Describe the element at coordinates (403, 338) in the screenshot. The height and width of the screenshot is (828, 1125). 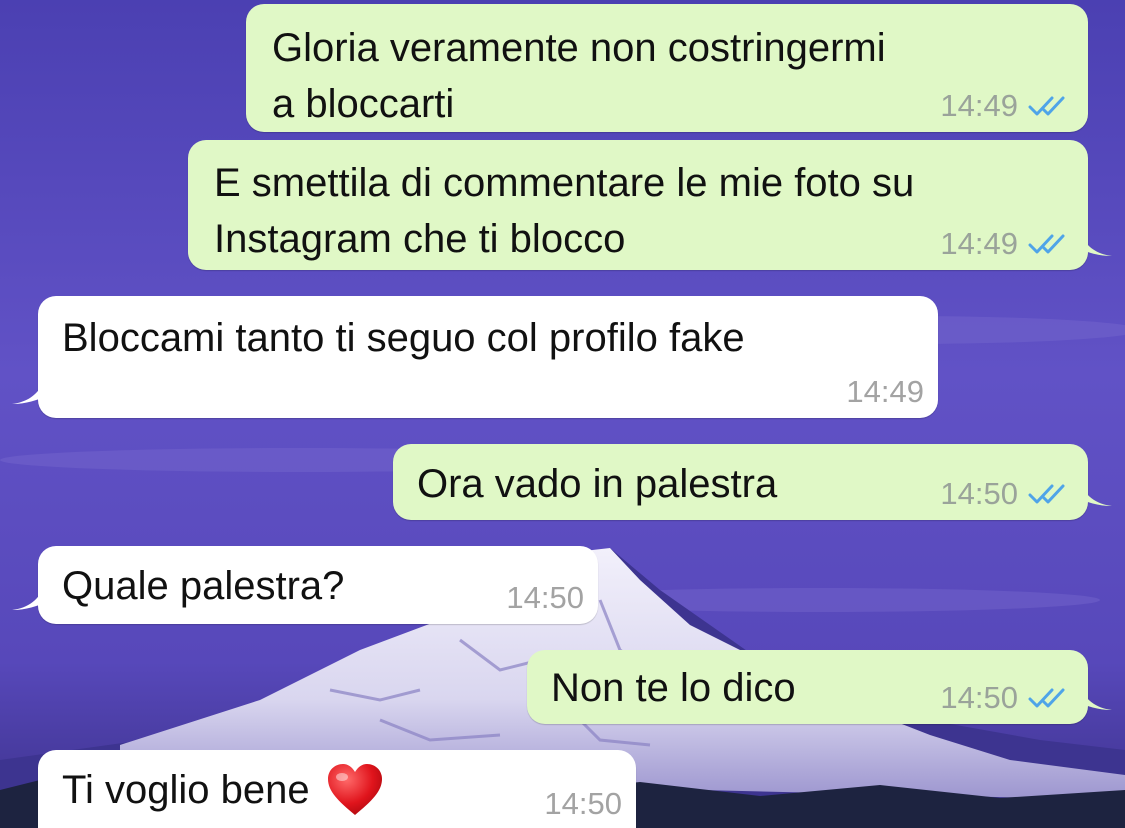
I see `message-text: Bloccami tanto ti seguo col profilo fake` at that location.